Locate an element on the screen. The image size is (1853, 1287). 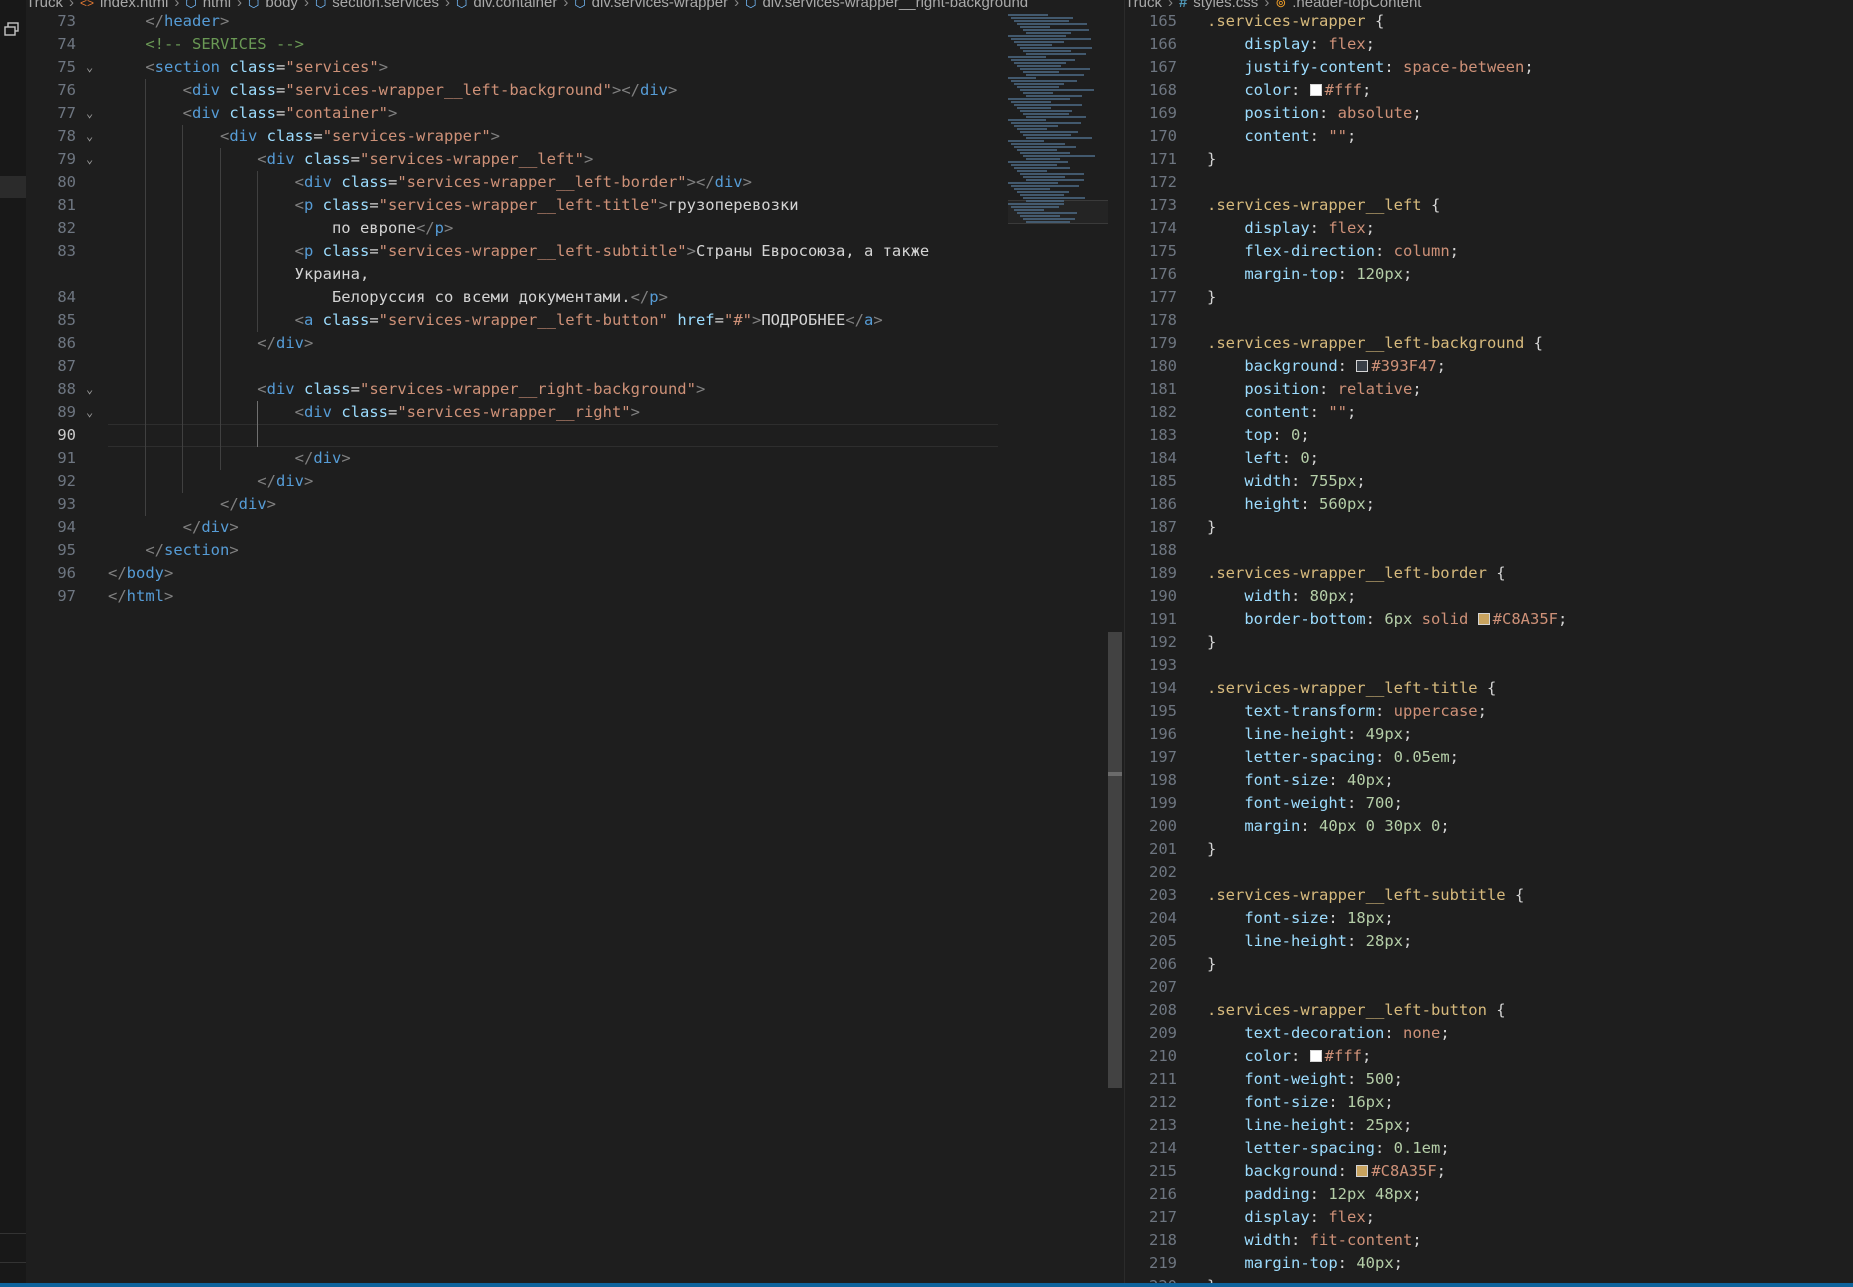
code-line: 94 </div> is located at coordinates (575, 527).